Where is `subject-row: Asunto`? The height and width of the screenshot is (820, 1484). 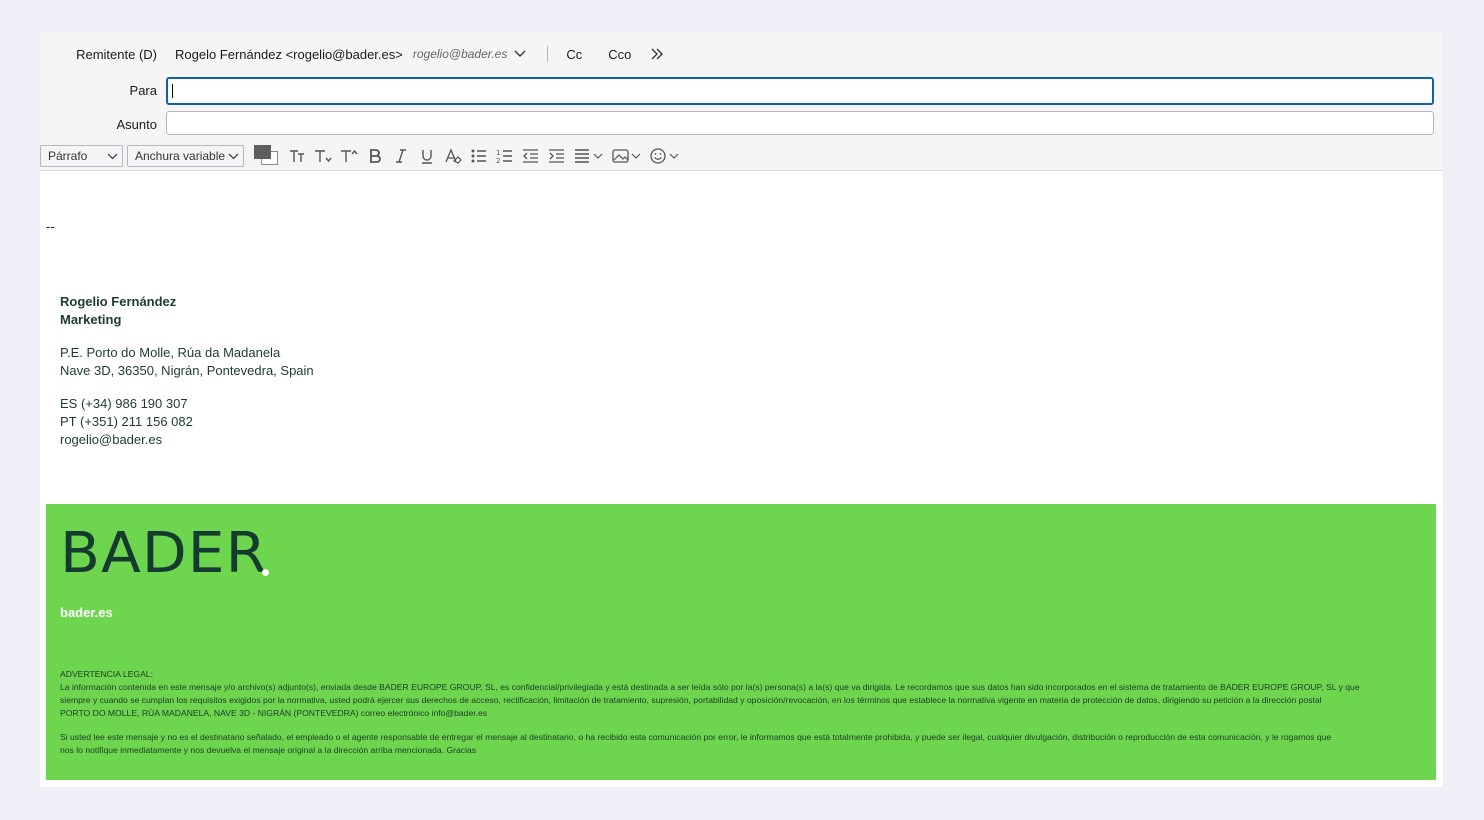 subject-row: Asunto is located at coordinates (741, 125).